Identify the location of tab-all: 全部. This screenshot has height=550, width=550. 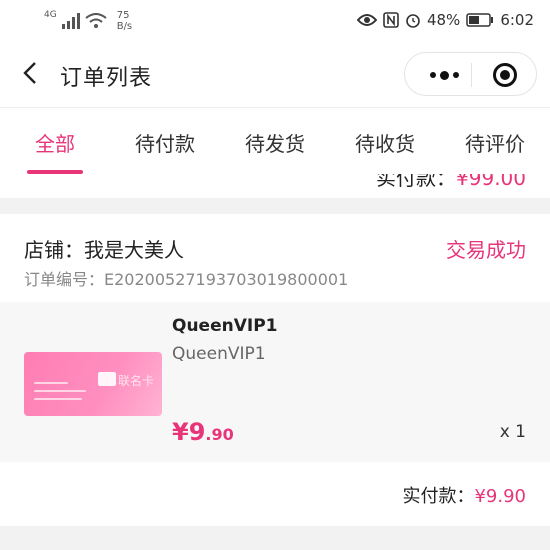
(55, 141).